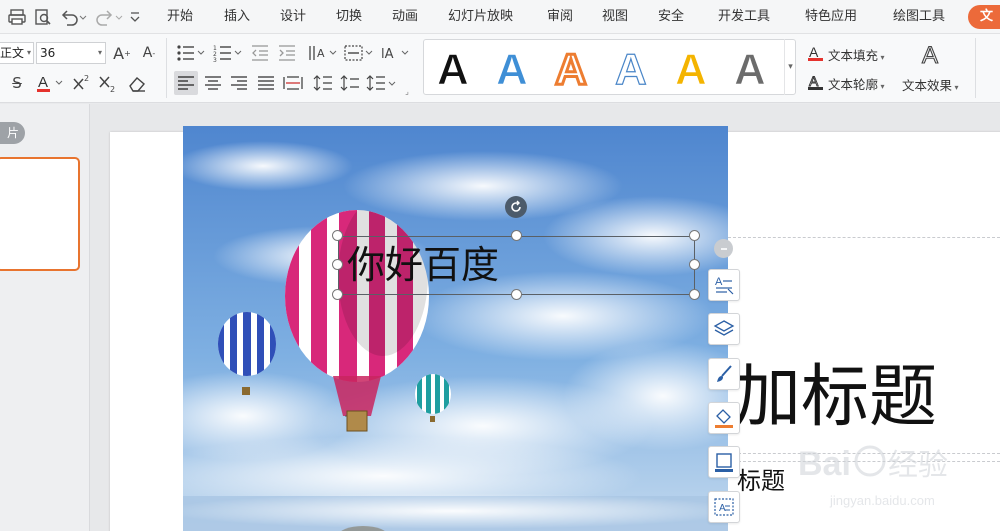 The width and height of the screenshot is (1000, 531). I want to click on decrease-indent-icon, so click(260, 53).